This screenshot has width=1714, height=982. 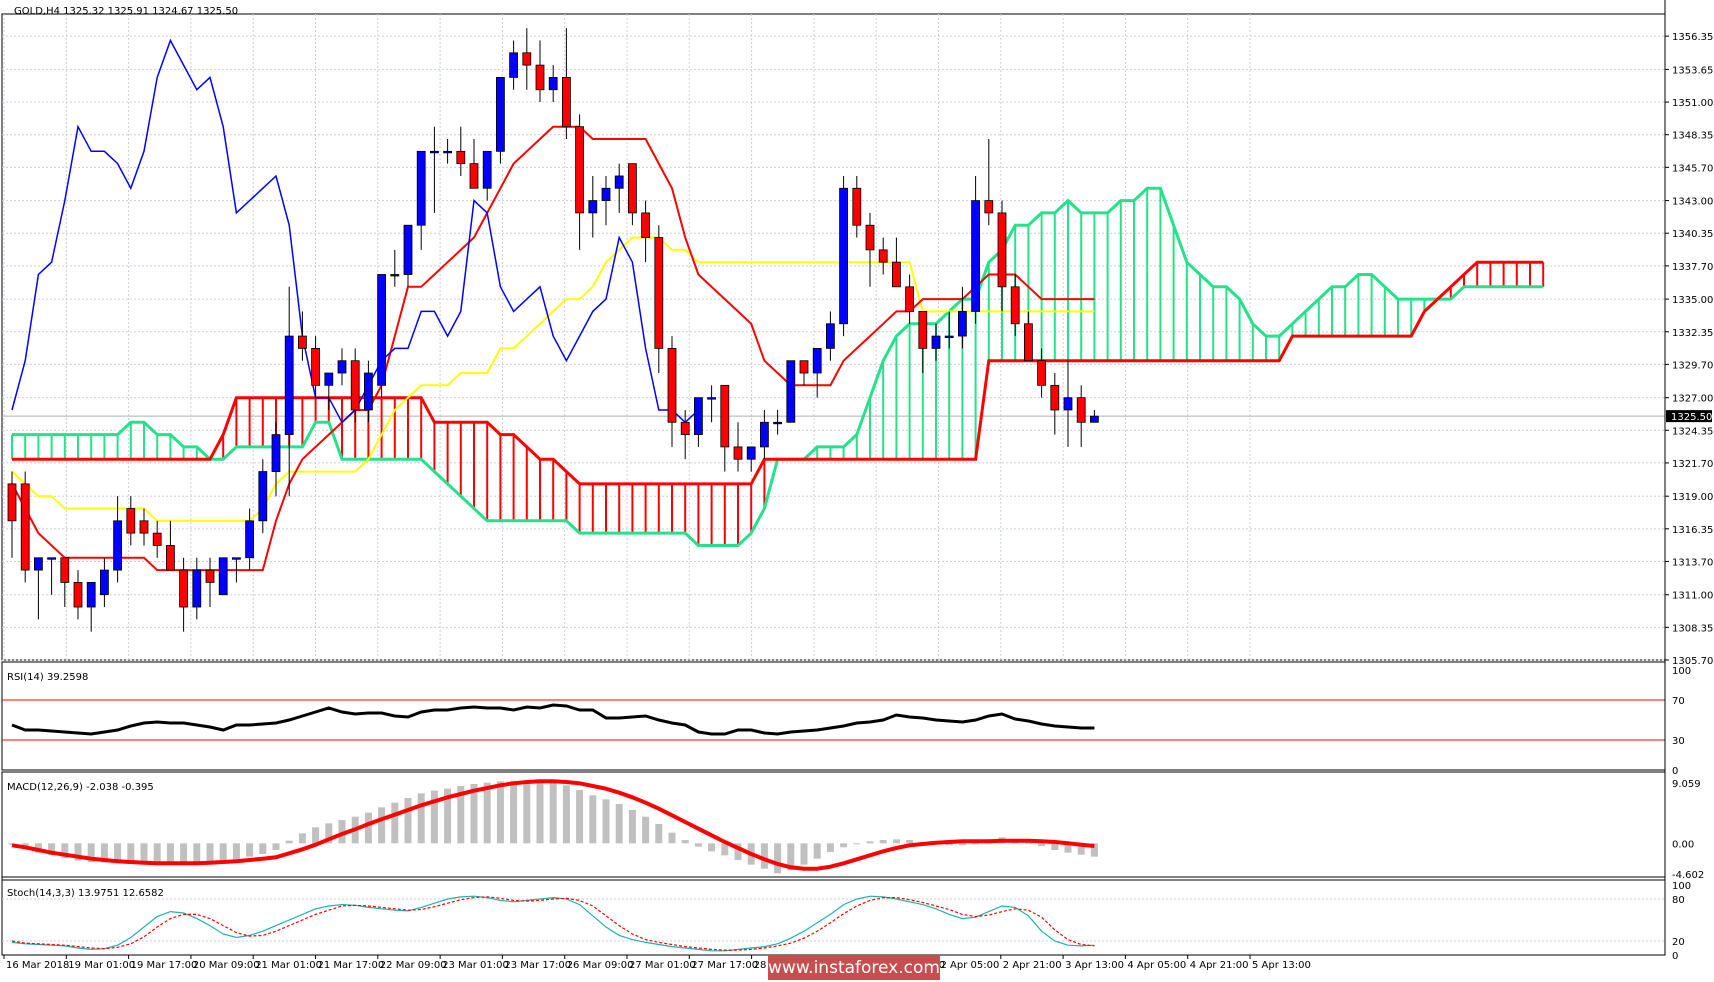 What do you see at coordinates (1692, 497) in the screenshot?
I see `price-tick-label: 1319.00` at bounding box center [1692, 497].